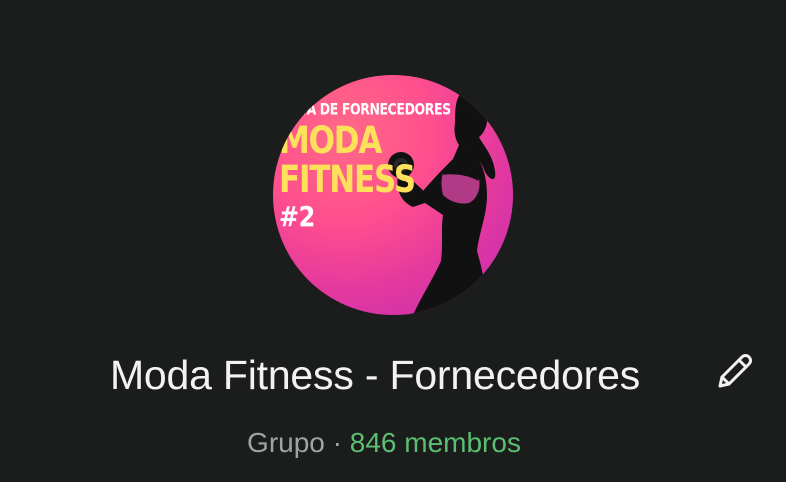 The image size is (786, 482). Describe the element at coordinates (297, 216) in the screenshot. I see `avatar-number: #2` at that location.